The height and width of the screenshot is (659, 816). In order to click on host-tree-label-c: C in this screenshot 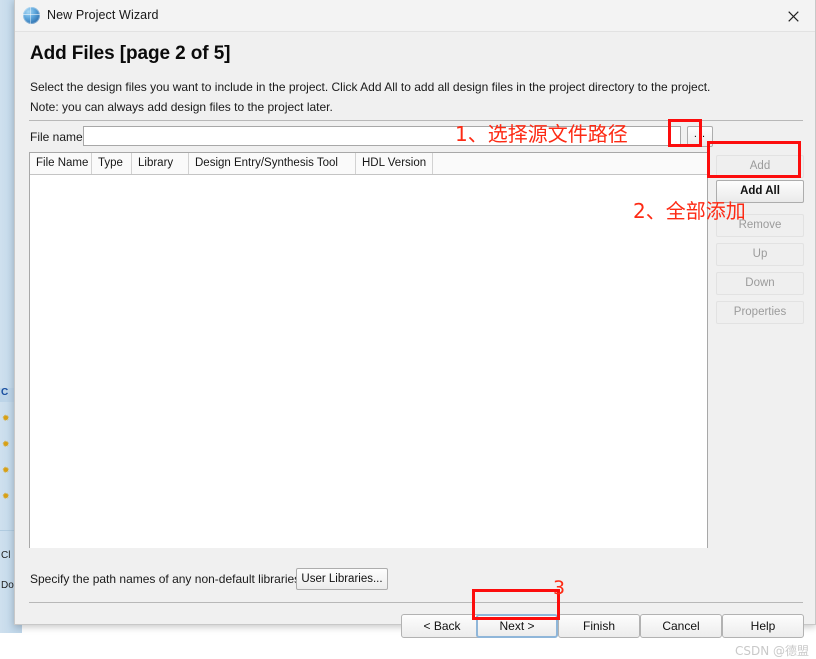, I will do `click(5, 392)`.